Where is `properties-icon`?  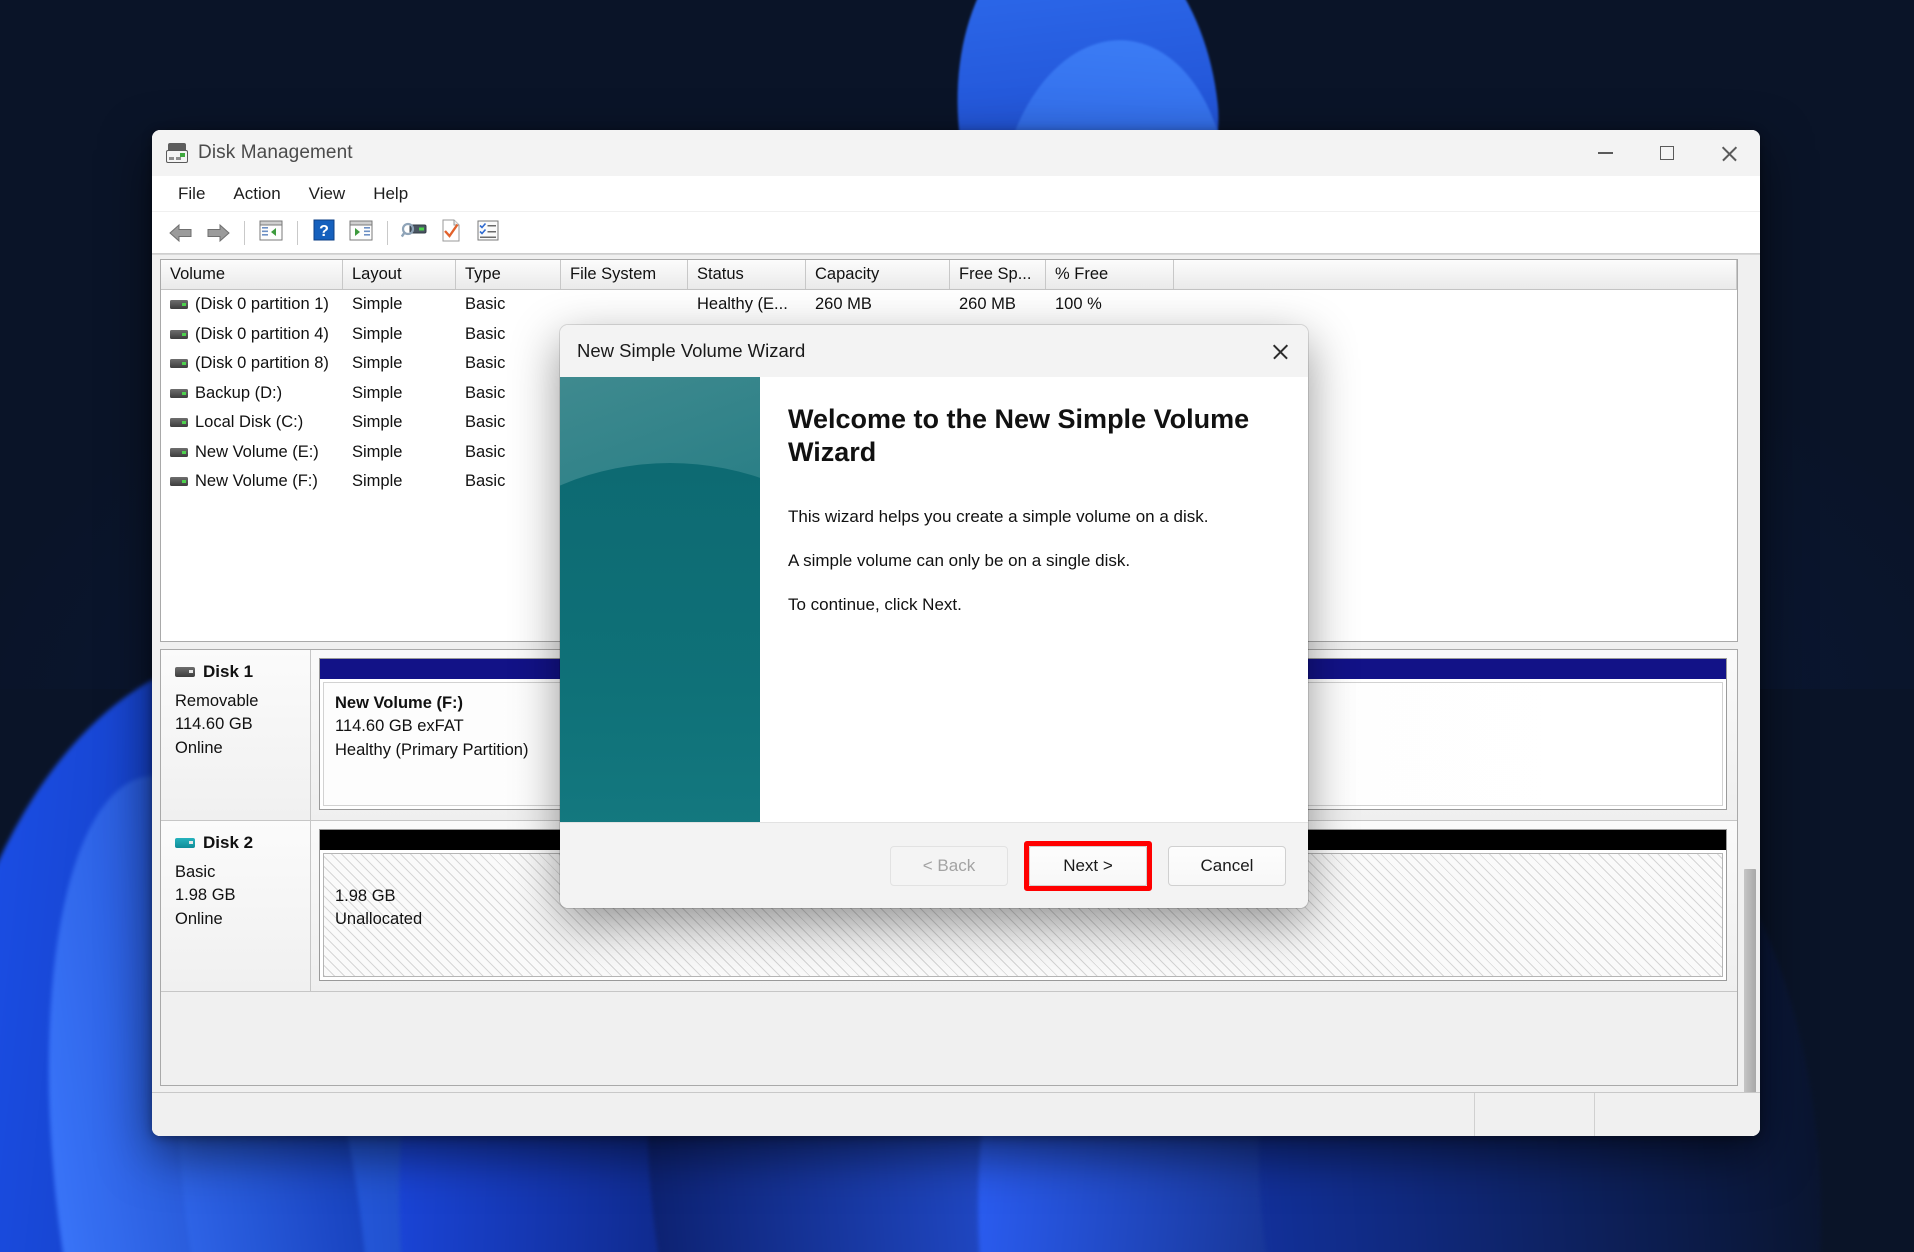
properties-icon is located at coordinates (451, 233).